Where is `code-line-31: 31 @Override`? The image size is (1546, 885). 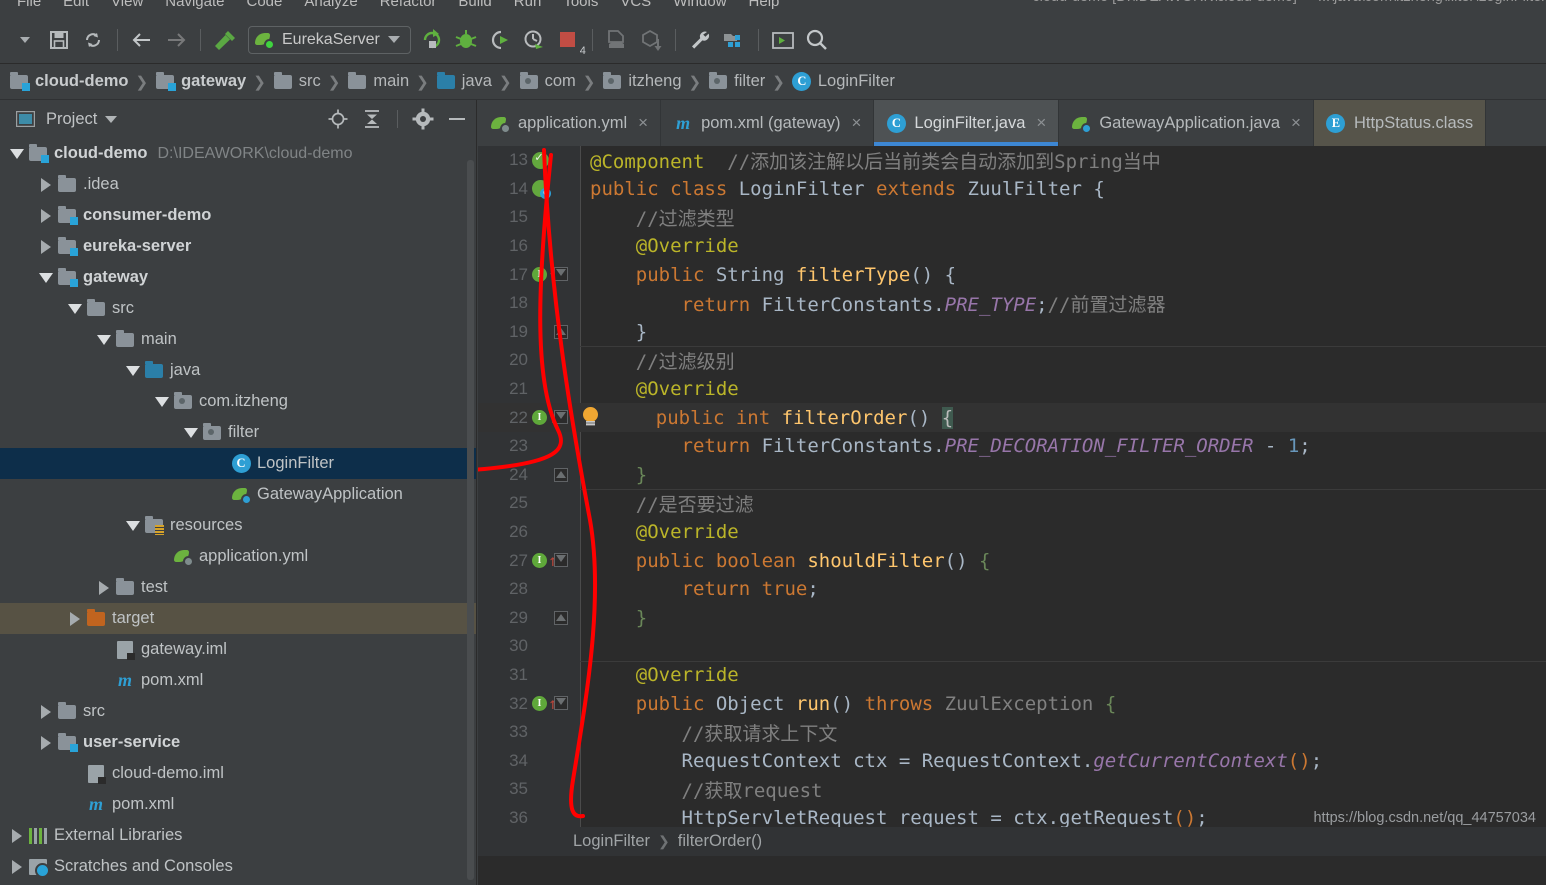
code-line-31: 31 @Override is located at coordinates (1012, 675).